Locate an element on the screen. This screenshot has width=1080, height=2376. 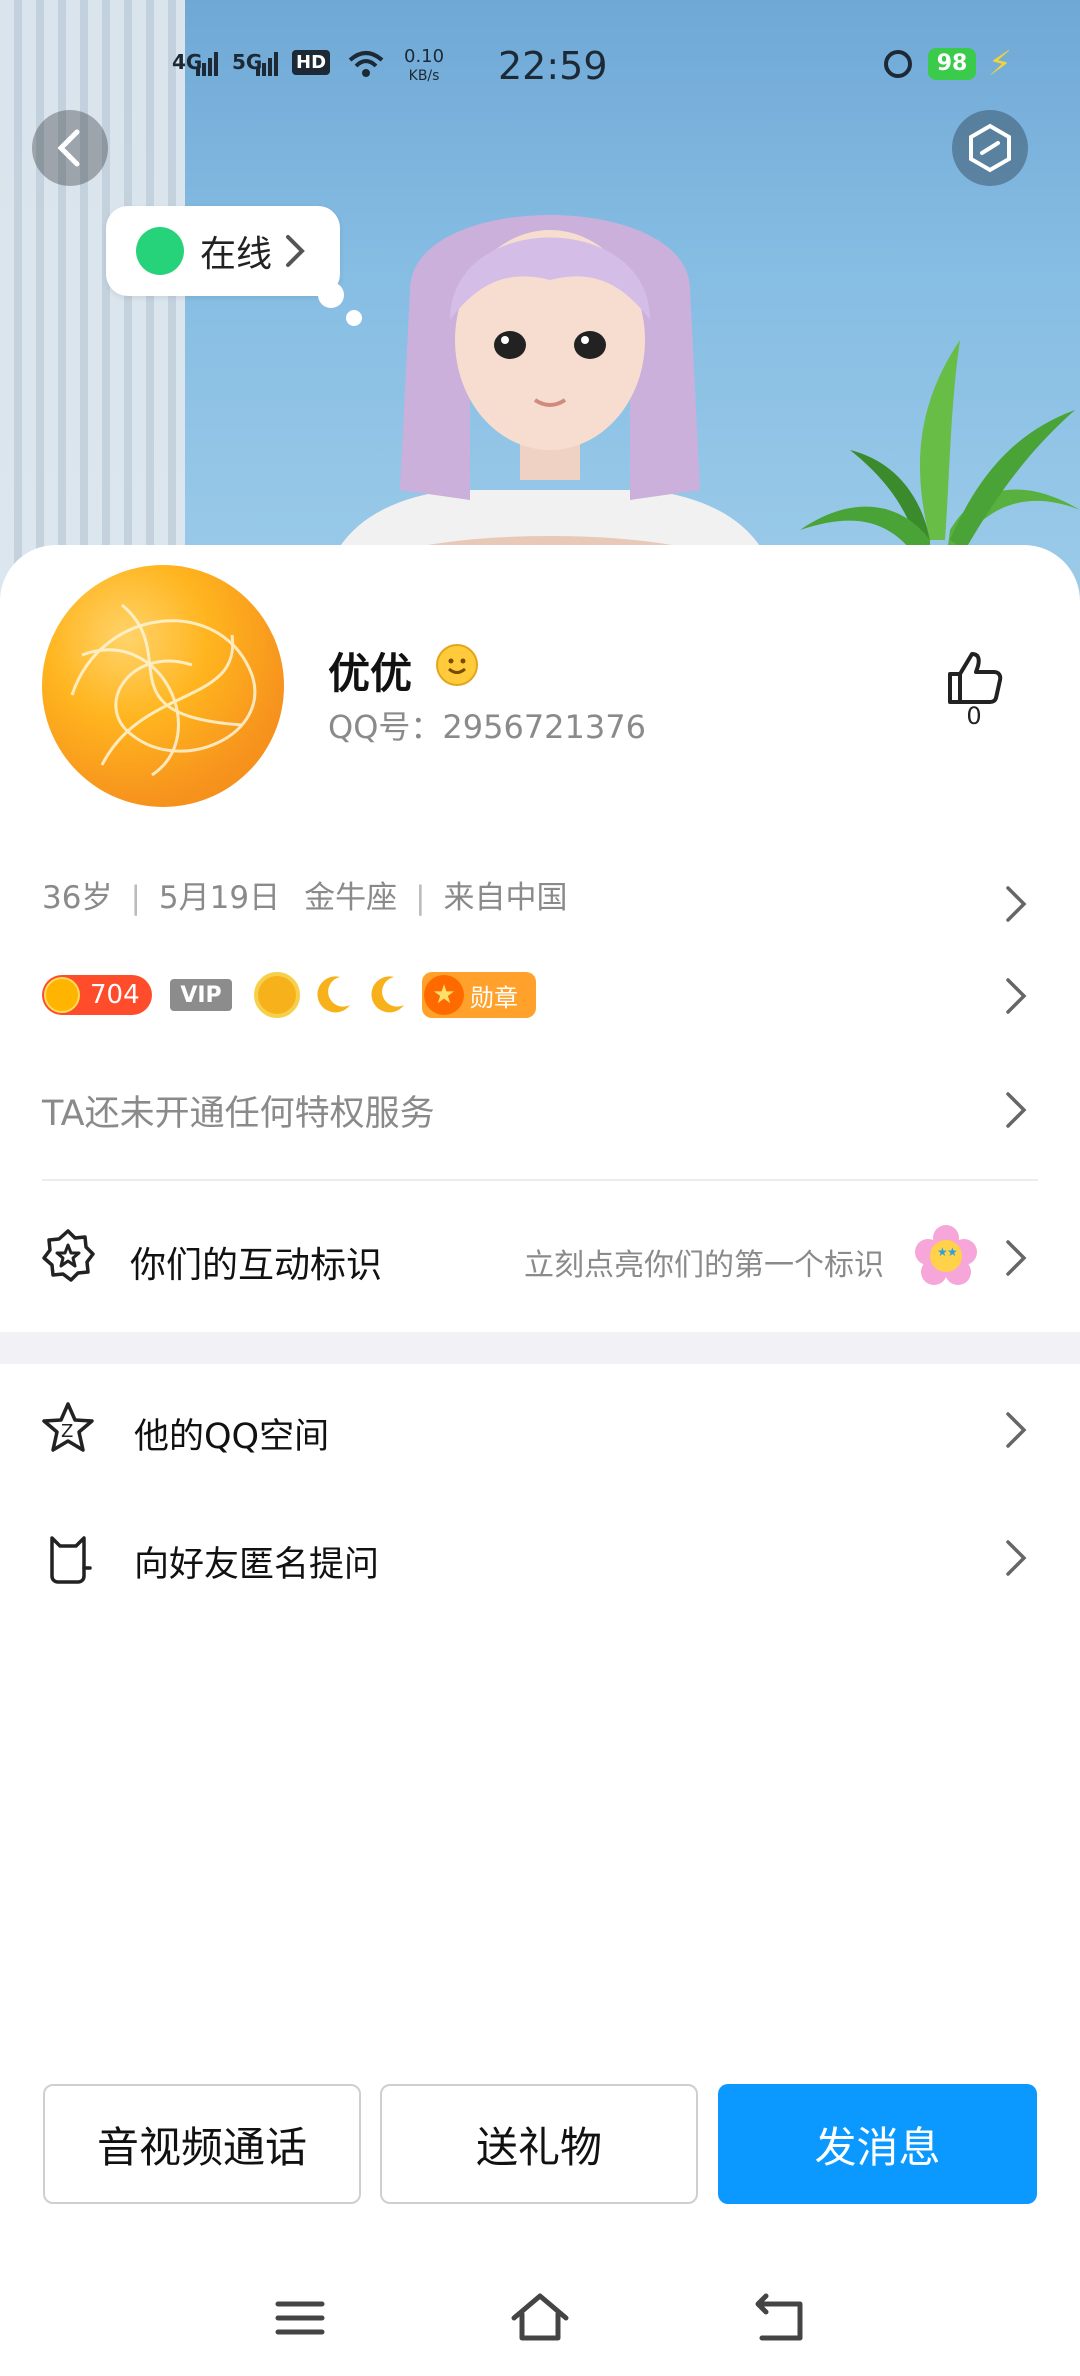
flower-mascot-icon: ★ ★ is located at coordinates (946, 1255).